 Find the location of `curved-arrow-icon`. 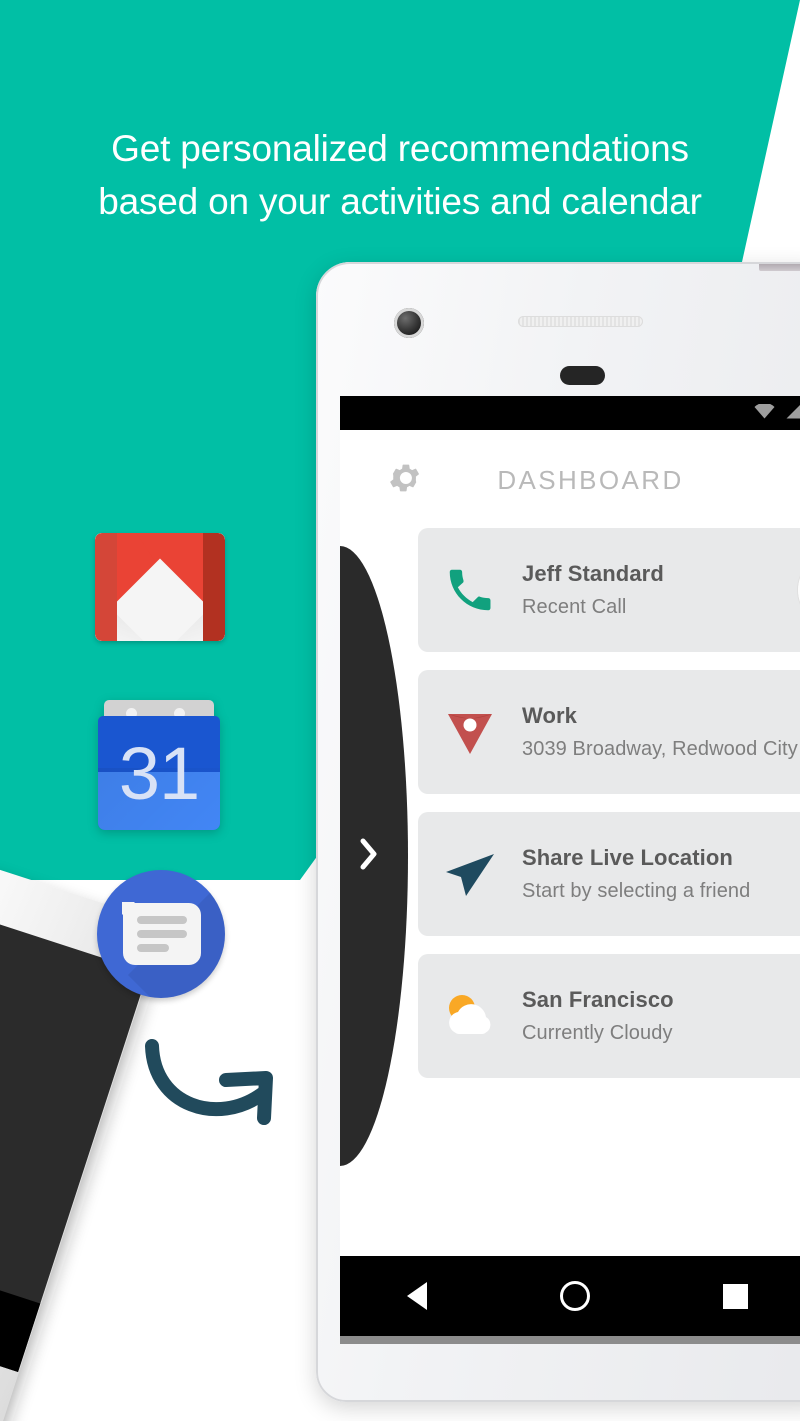

curved-arrow-icon is located at coordinates (215, 1087).